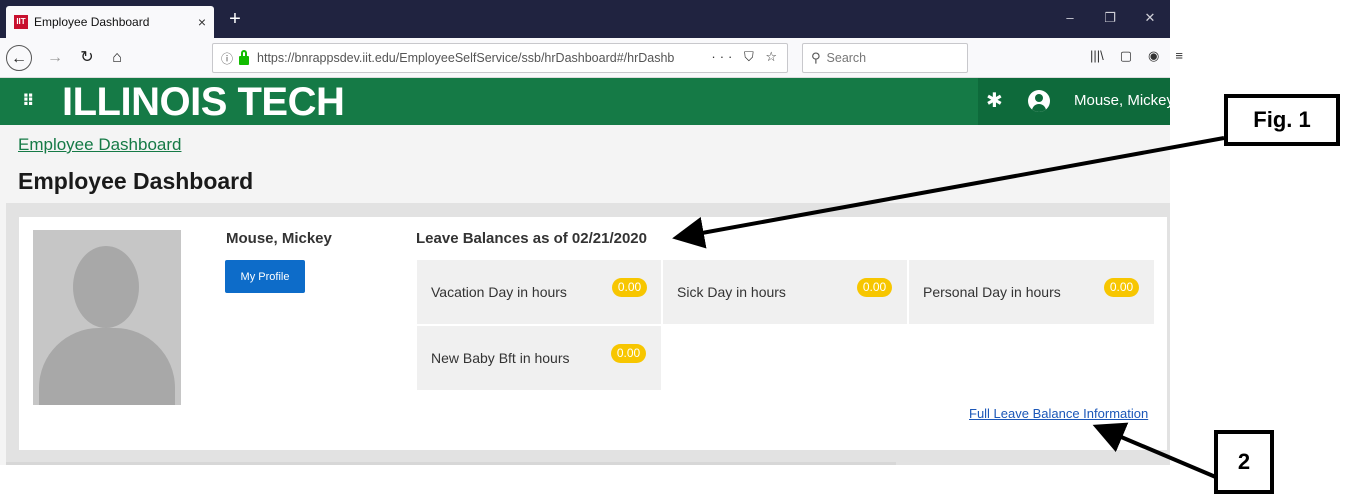 Image resolution: width=1350 pixels, height=497 pixels. I want to click on fig2-arrow, so click(1155, 451).